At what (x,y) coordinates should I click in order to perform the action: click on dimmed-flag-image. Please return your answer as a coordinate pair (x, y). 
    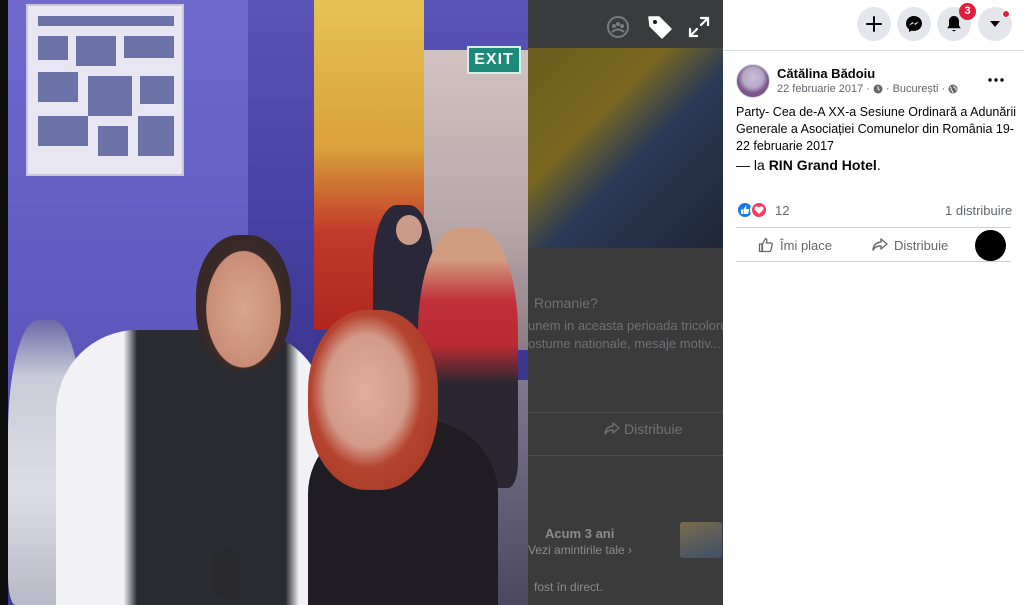
    Looking at the image, I should click on (625, 148).